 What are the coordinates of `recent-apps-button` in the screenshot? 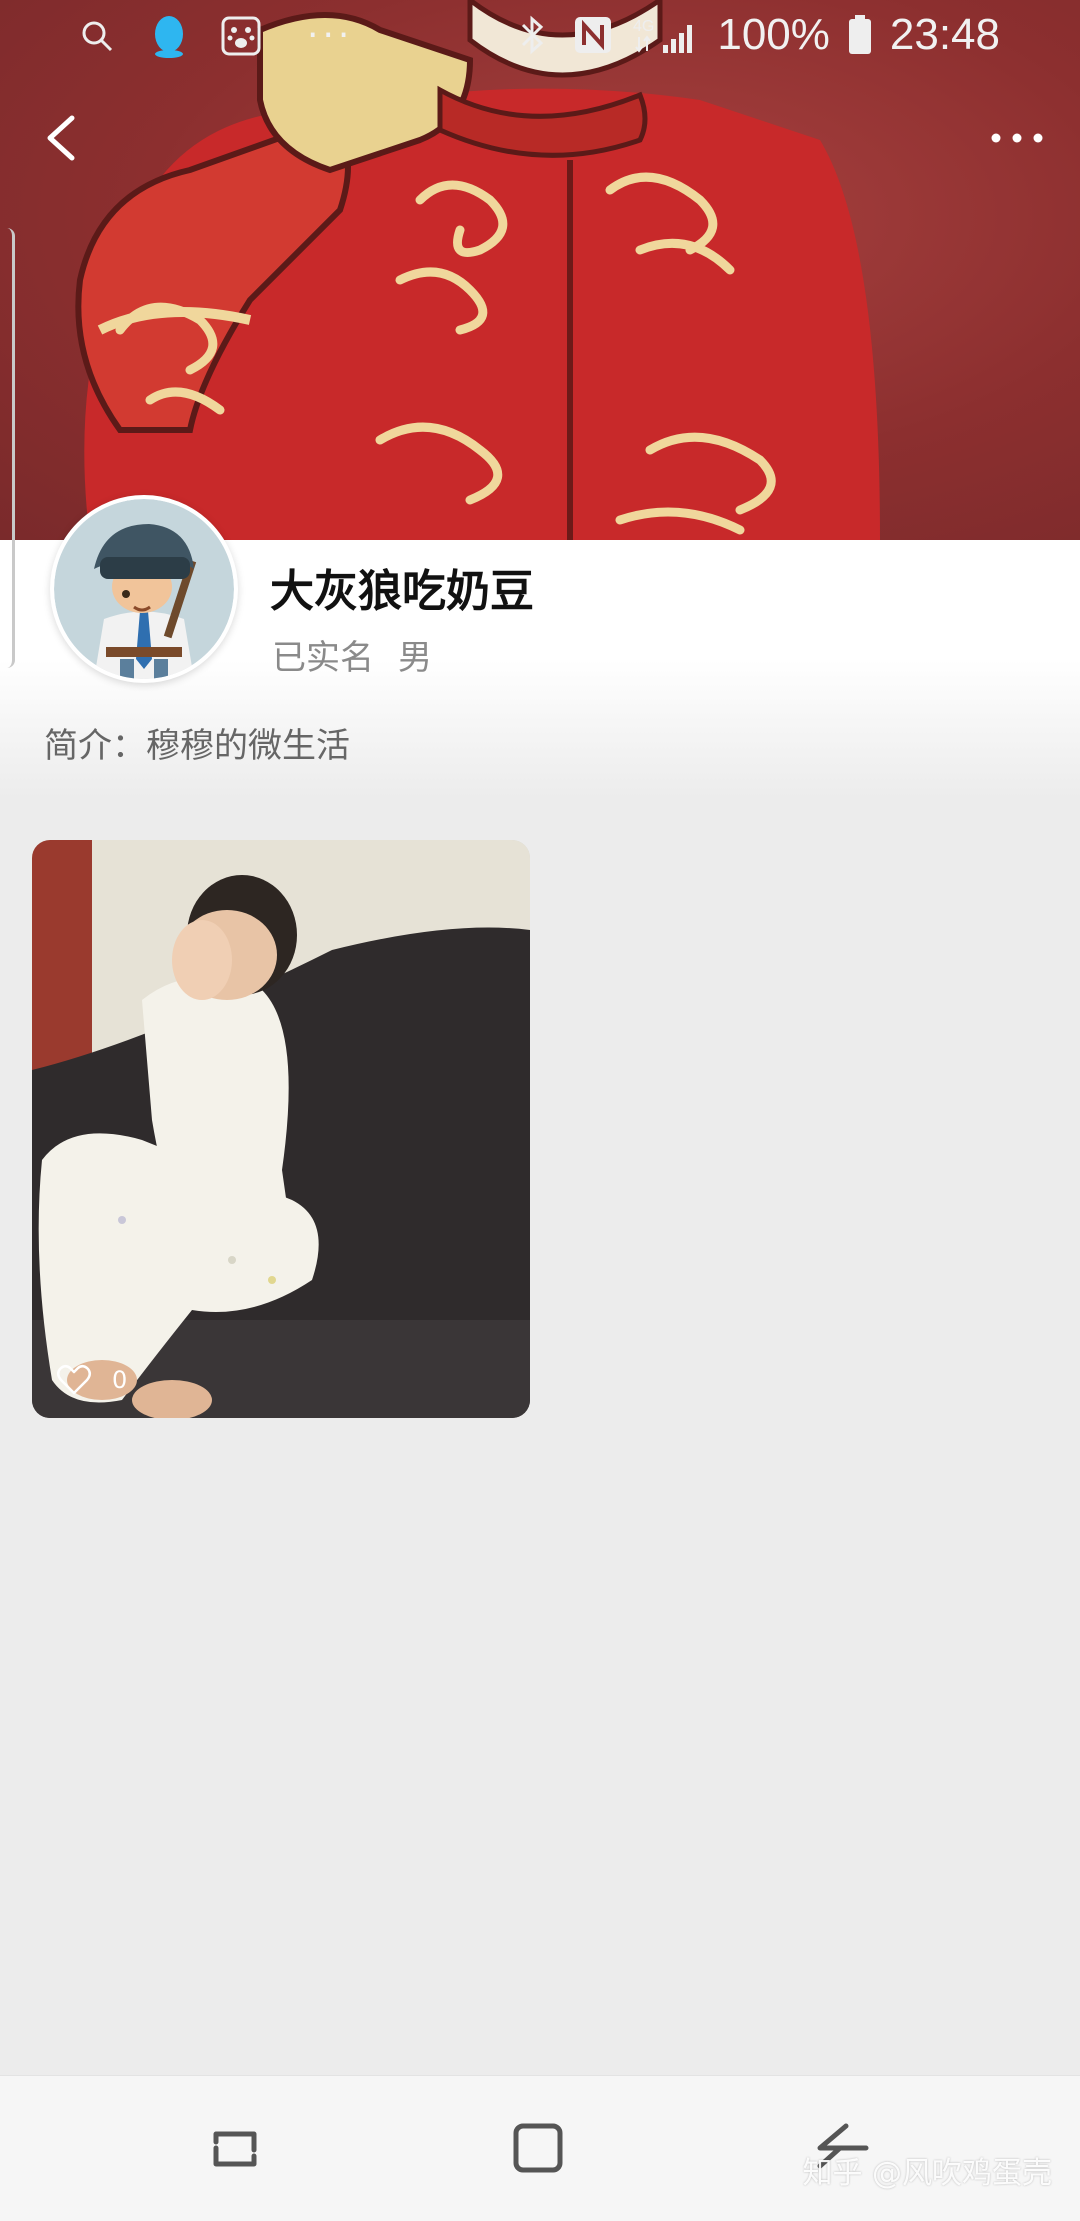 It's located at (235, 2149).